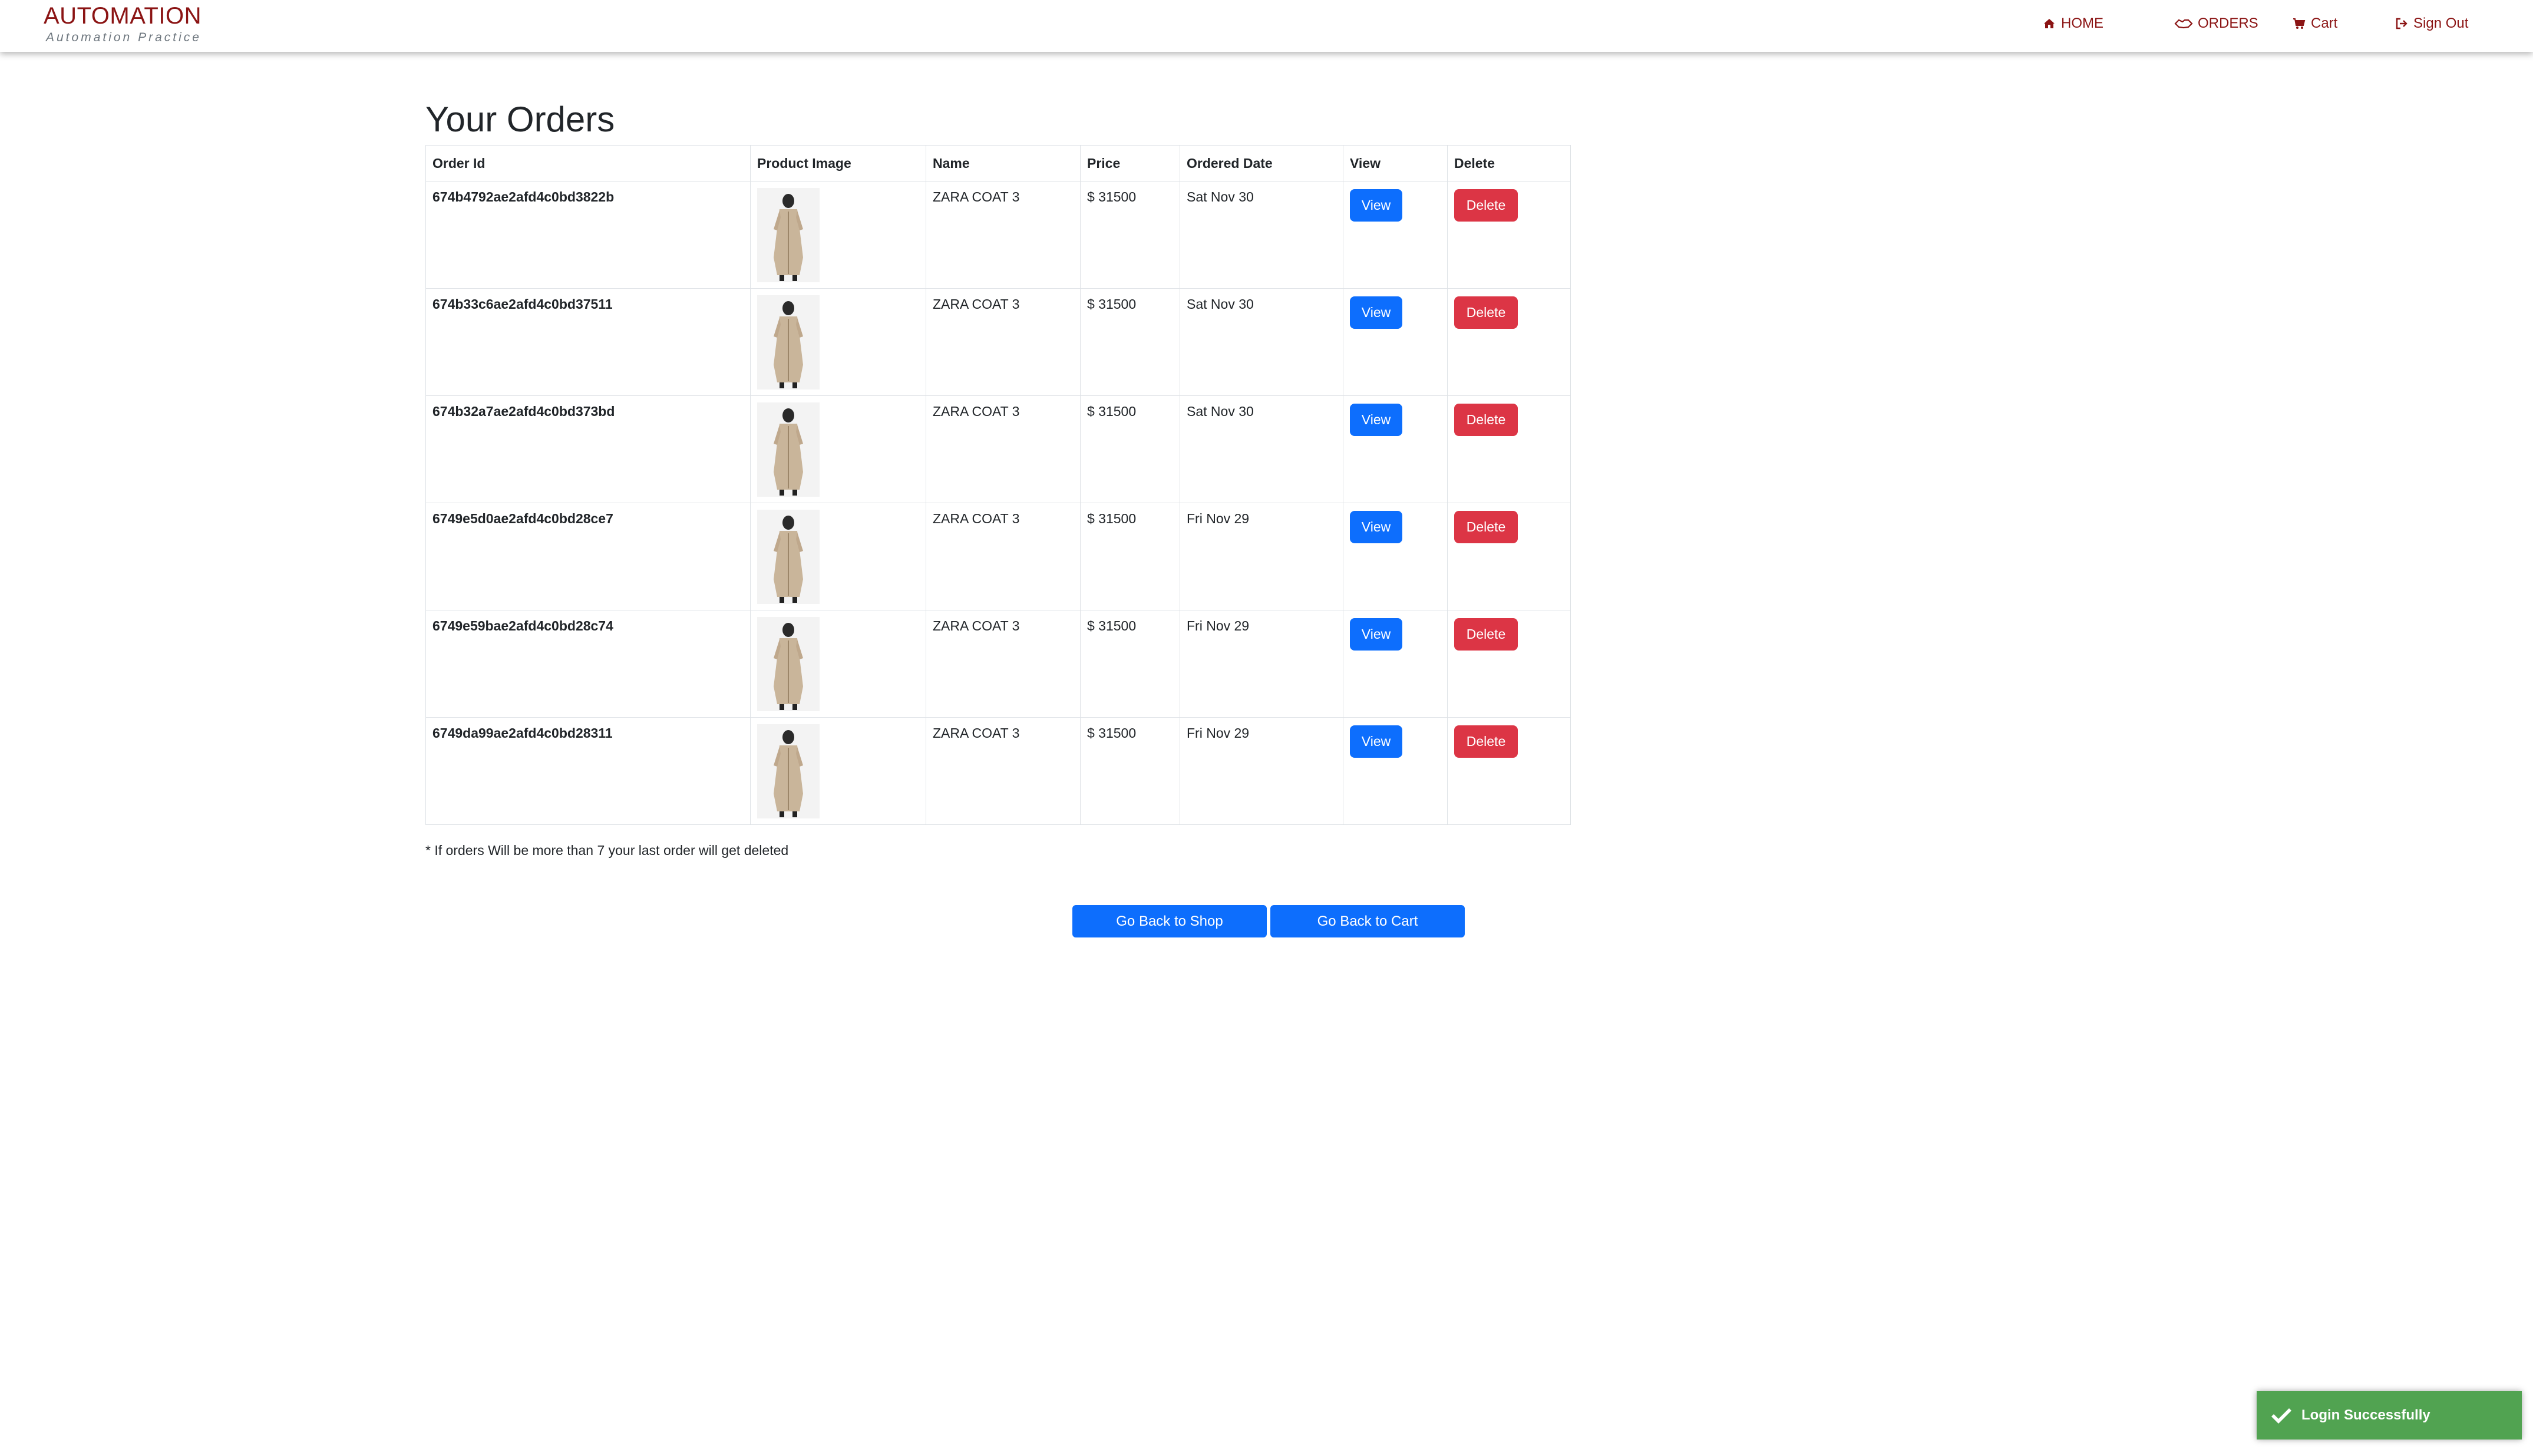  I want to click on header-order-id: Order Id, so click(588, 163).